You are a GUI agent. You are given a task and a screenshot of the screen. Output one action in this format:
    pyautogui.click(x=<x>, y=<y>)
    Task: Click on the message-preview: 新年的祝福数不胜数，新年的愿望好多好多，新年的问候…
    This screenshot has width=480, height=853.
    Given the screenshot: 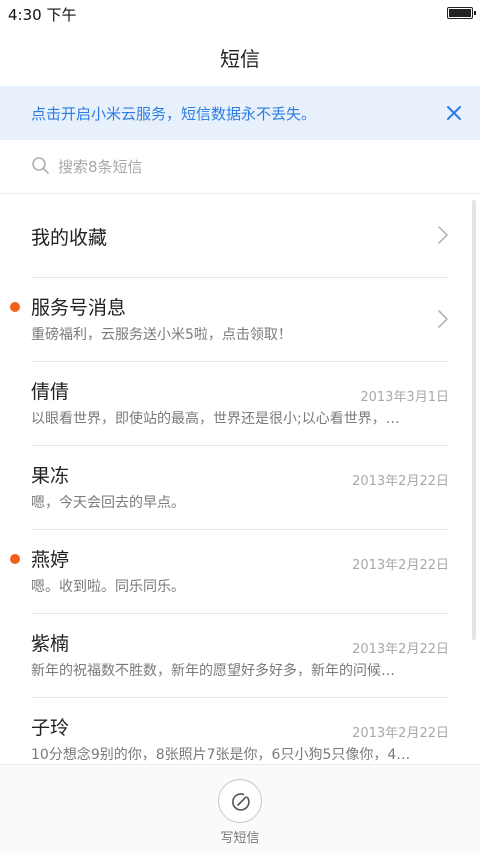 What is the action you would take?
    pyautogui.click(x=213, y=671)
    